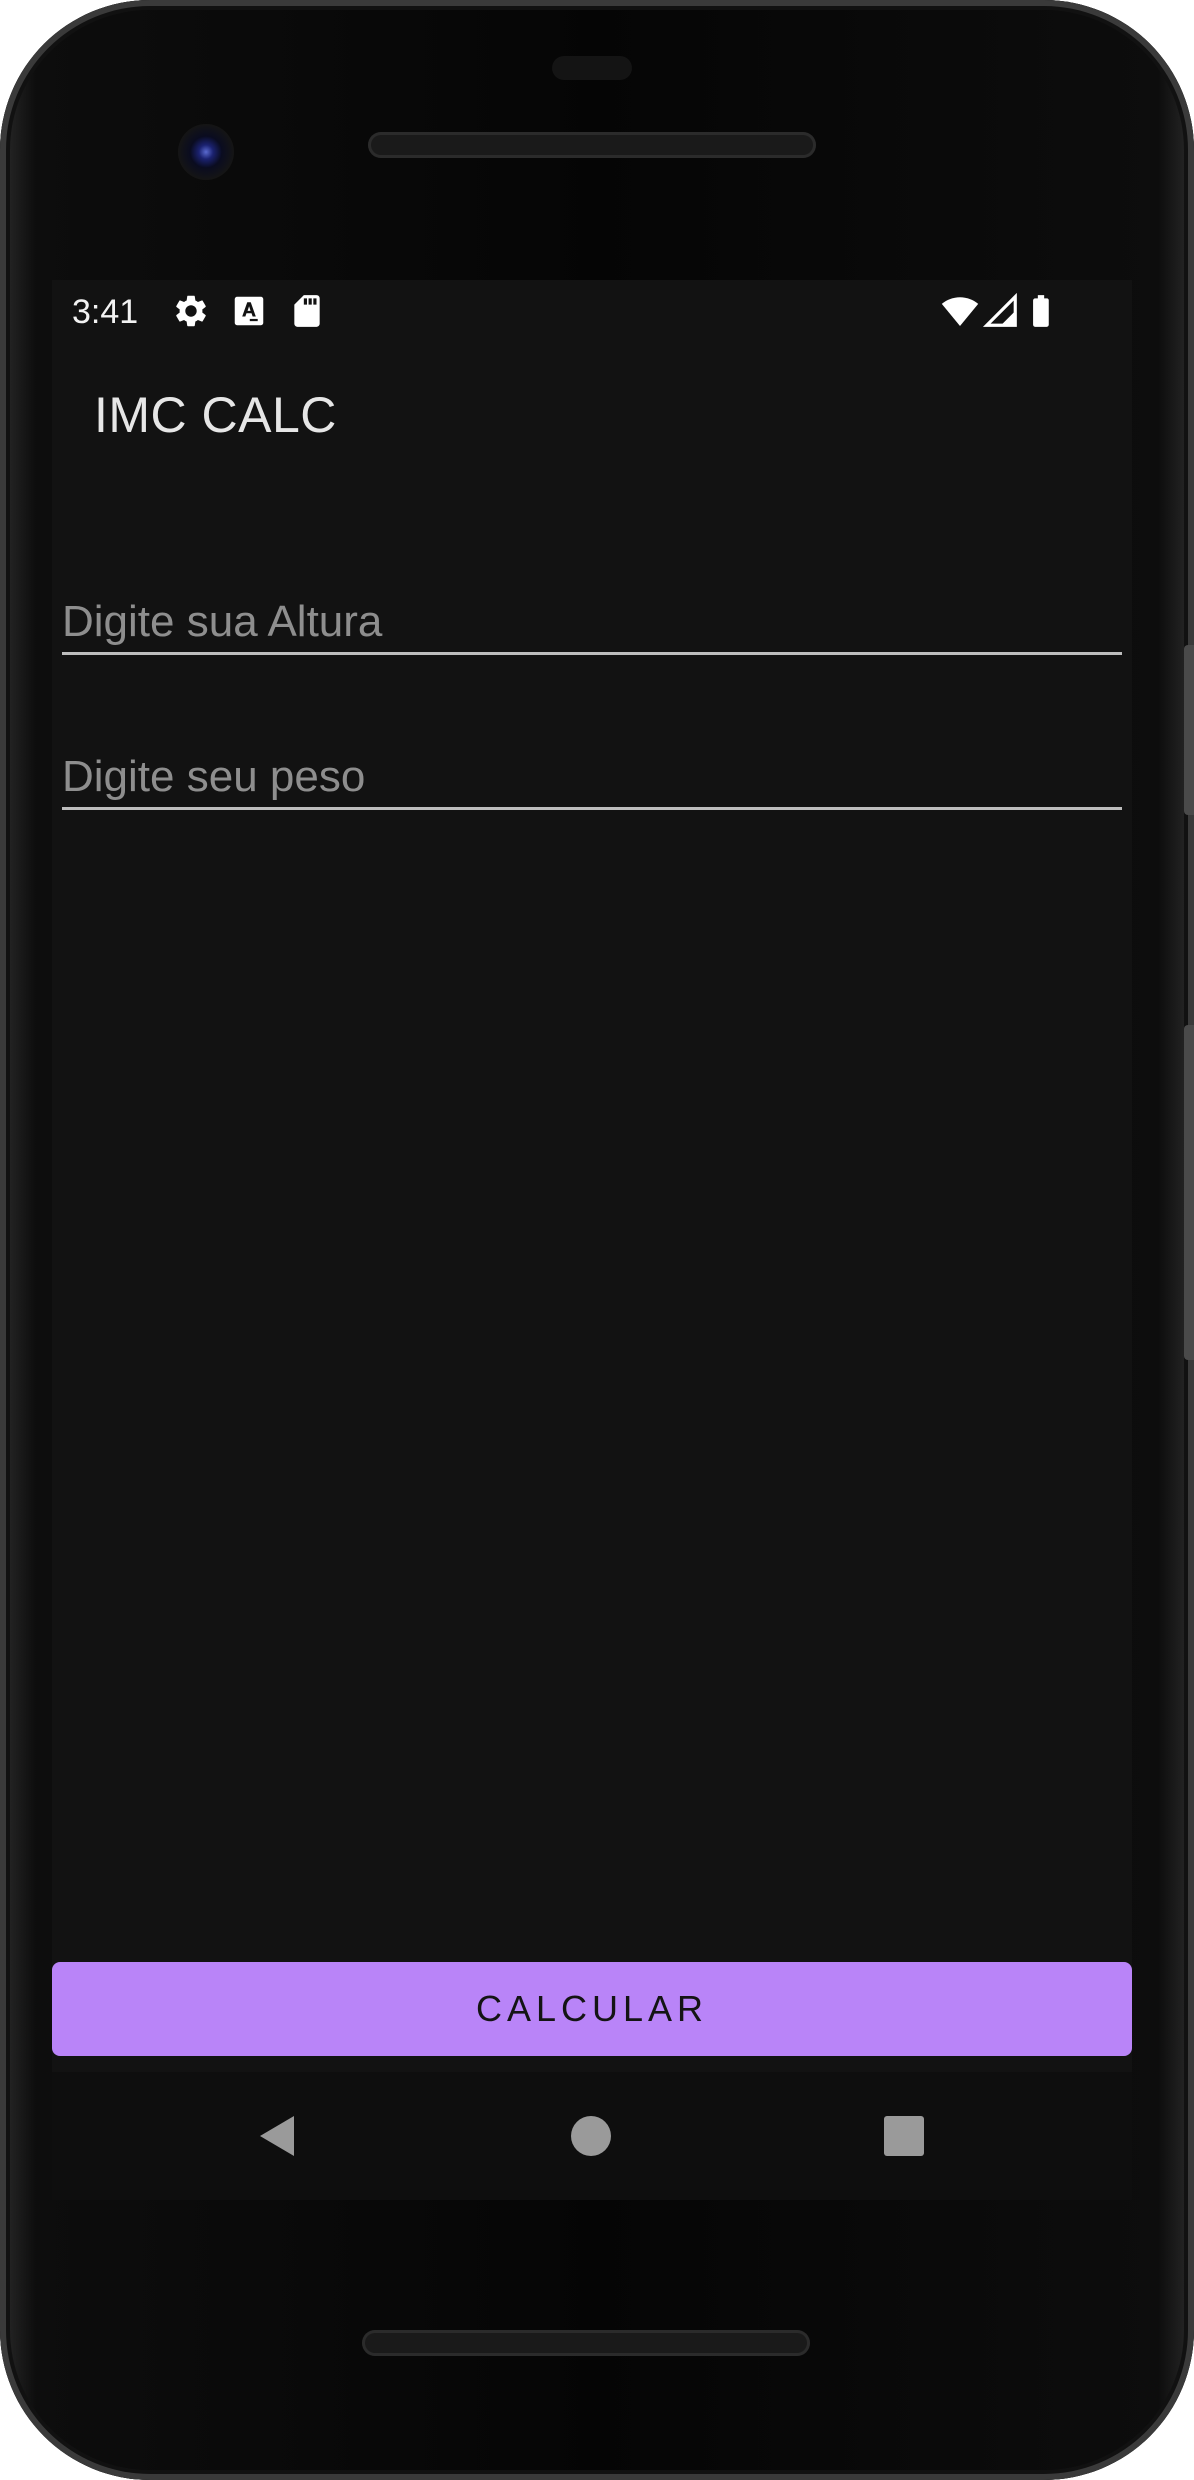  What do you see at coordinates (105, 312) in the screenshot?
I see `status-time: 3:41` at bounding box center [105, 312].